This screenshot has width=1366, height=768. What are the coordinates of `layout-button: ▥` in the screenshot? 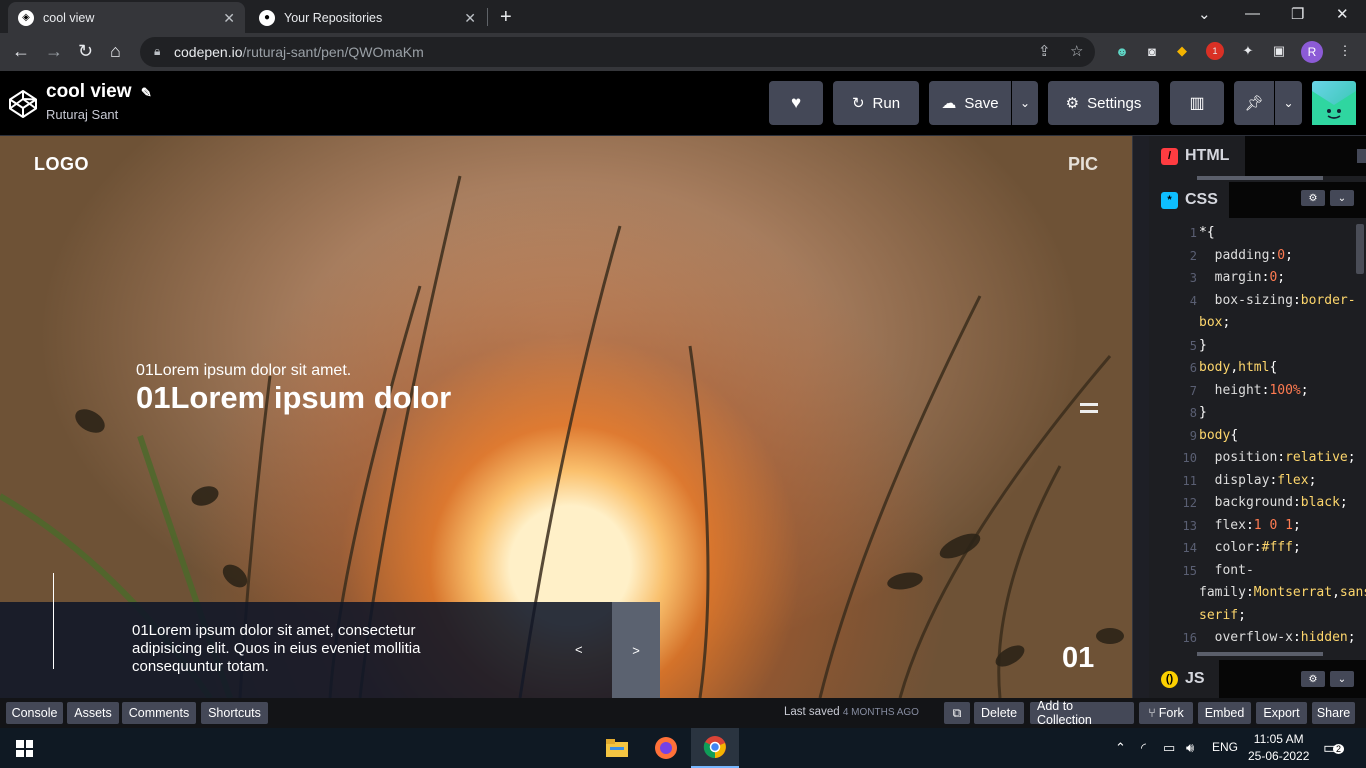 It's located at (1197, 103).